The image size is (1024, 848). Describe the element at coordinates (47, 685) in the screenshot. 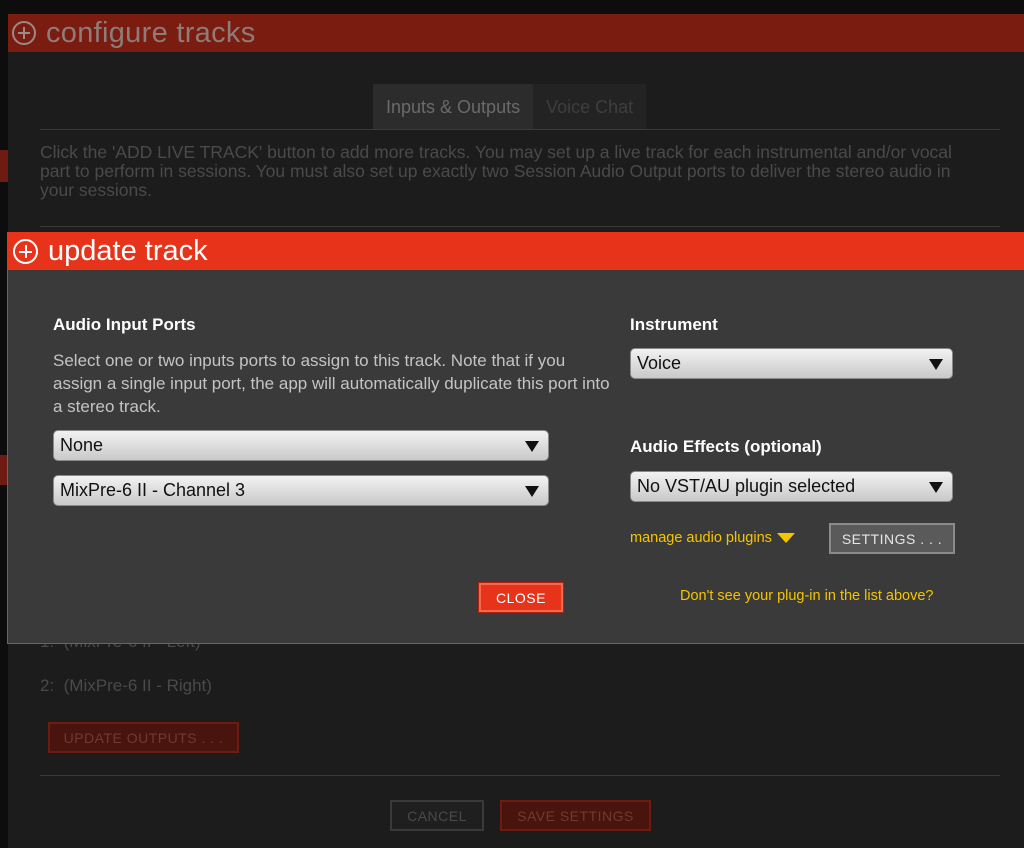

I see `output-index: 2:` at that location.